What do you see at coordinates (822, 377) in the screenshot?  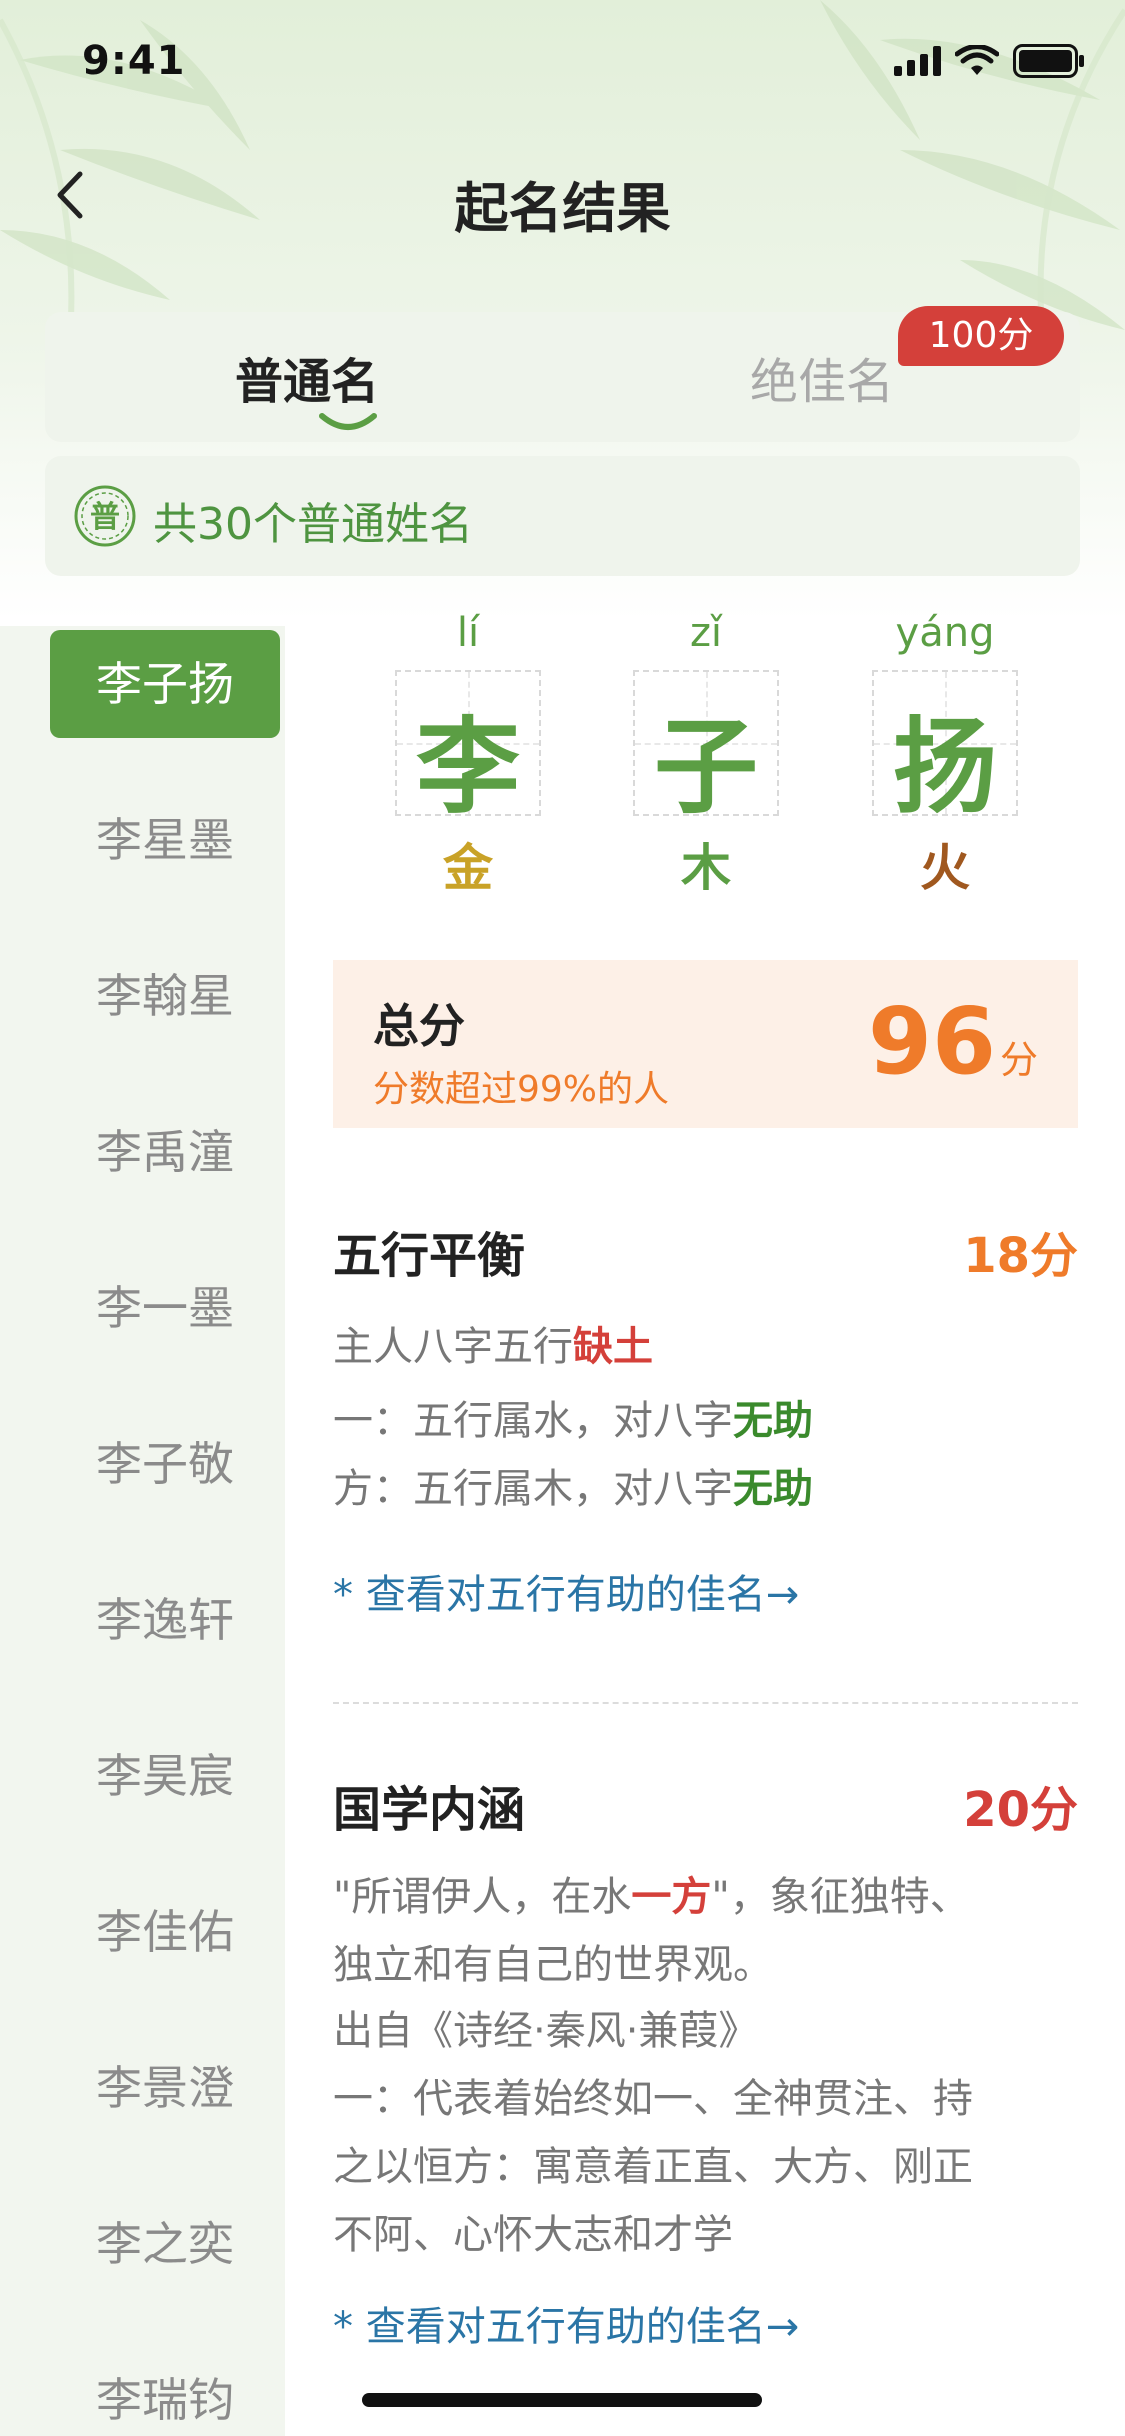 I see `tab-best-names: 绝佳名` at bounding box center [822, 377].